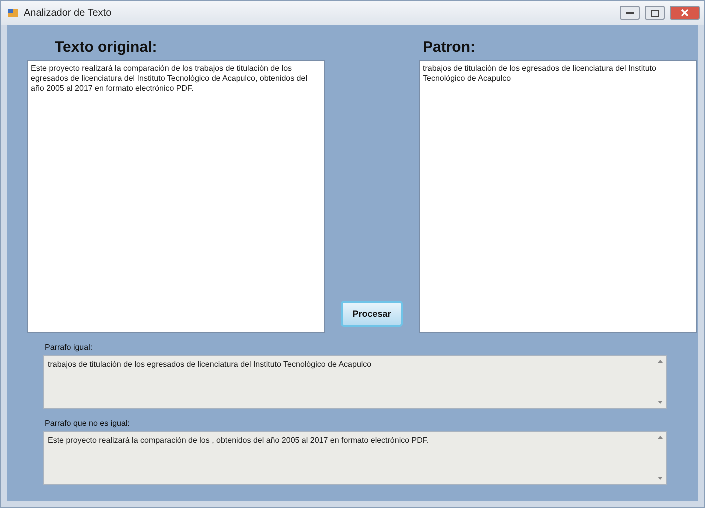 This screenshot has width=705, height=514. I want to click on minimize-button, so click(630, 13).